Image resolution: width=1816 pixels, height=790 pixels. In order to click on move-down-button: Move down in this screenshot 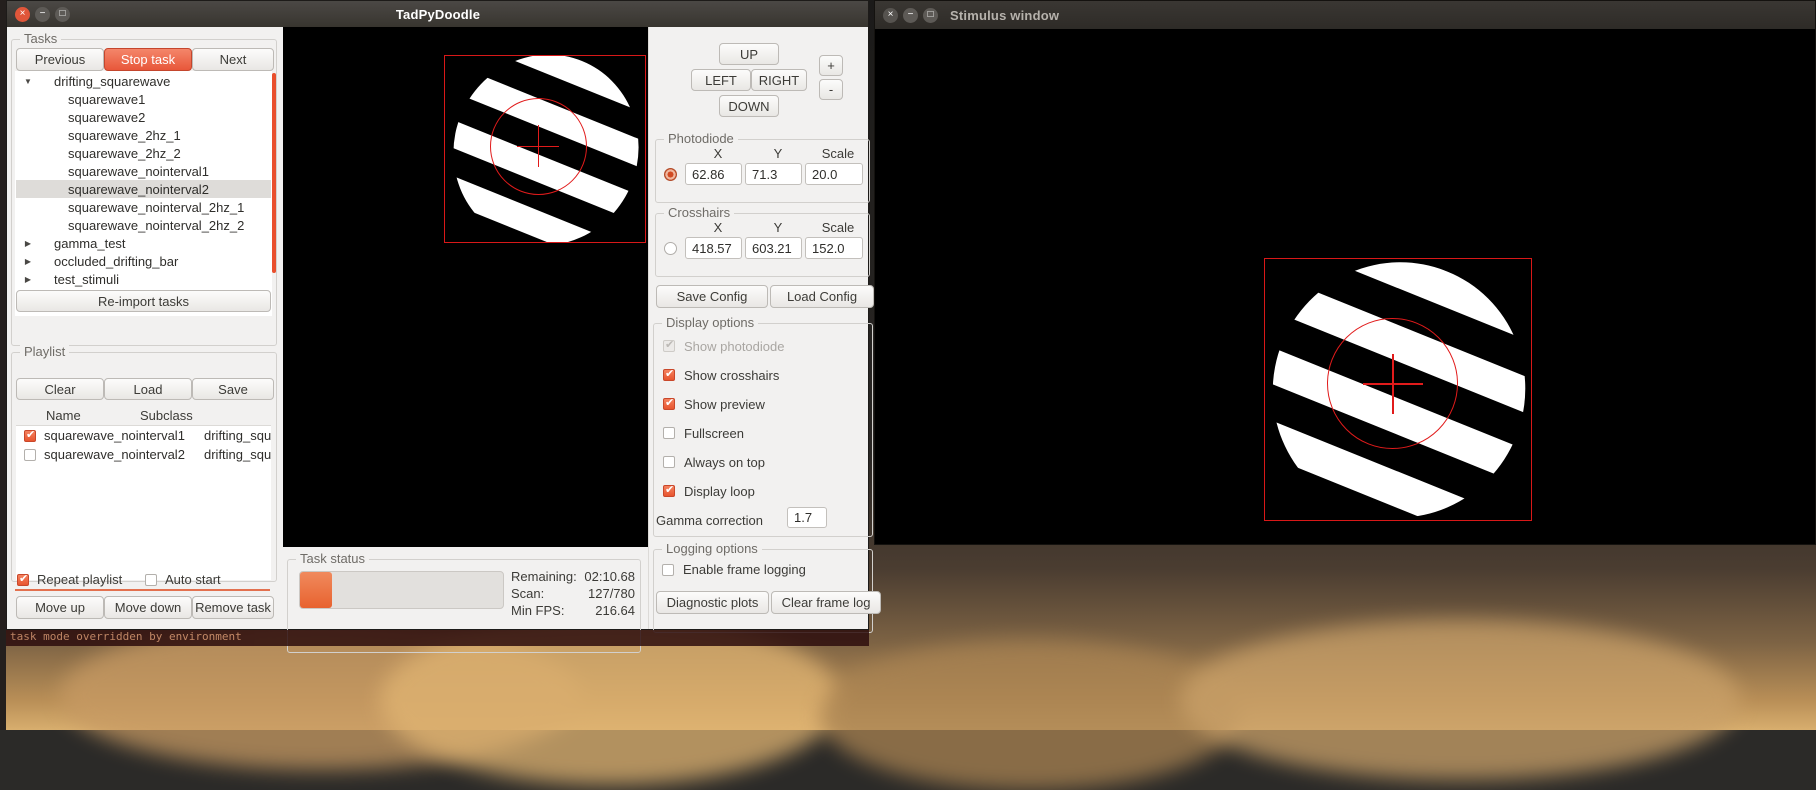, I will do `click(148, 607)`.